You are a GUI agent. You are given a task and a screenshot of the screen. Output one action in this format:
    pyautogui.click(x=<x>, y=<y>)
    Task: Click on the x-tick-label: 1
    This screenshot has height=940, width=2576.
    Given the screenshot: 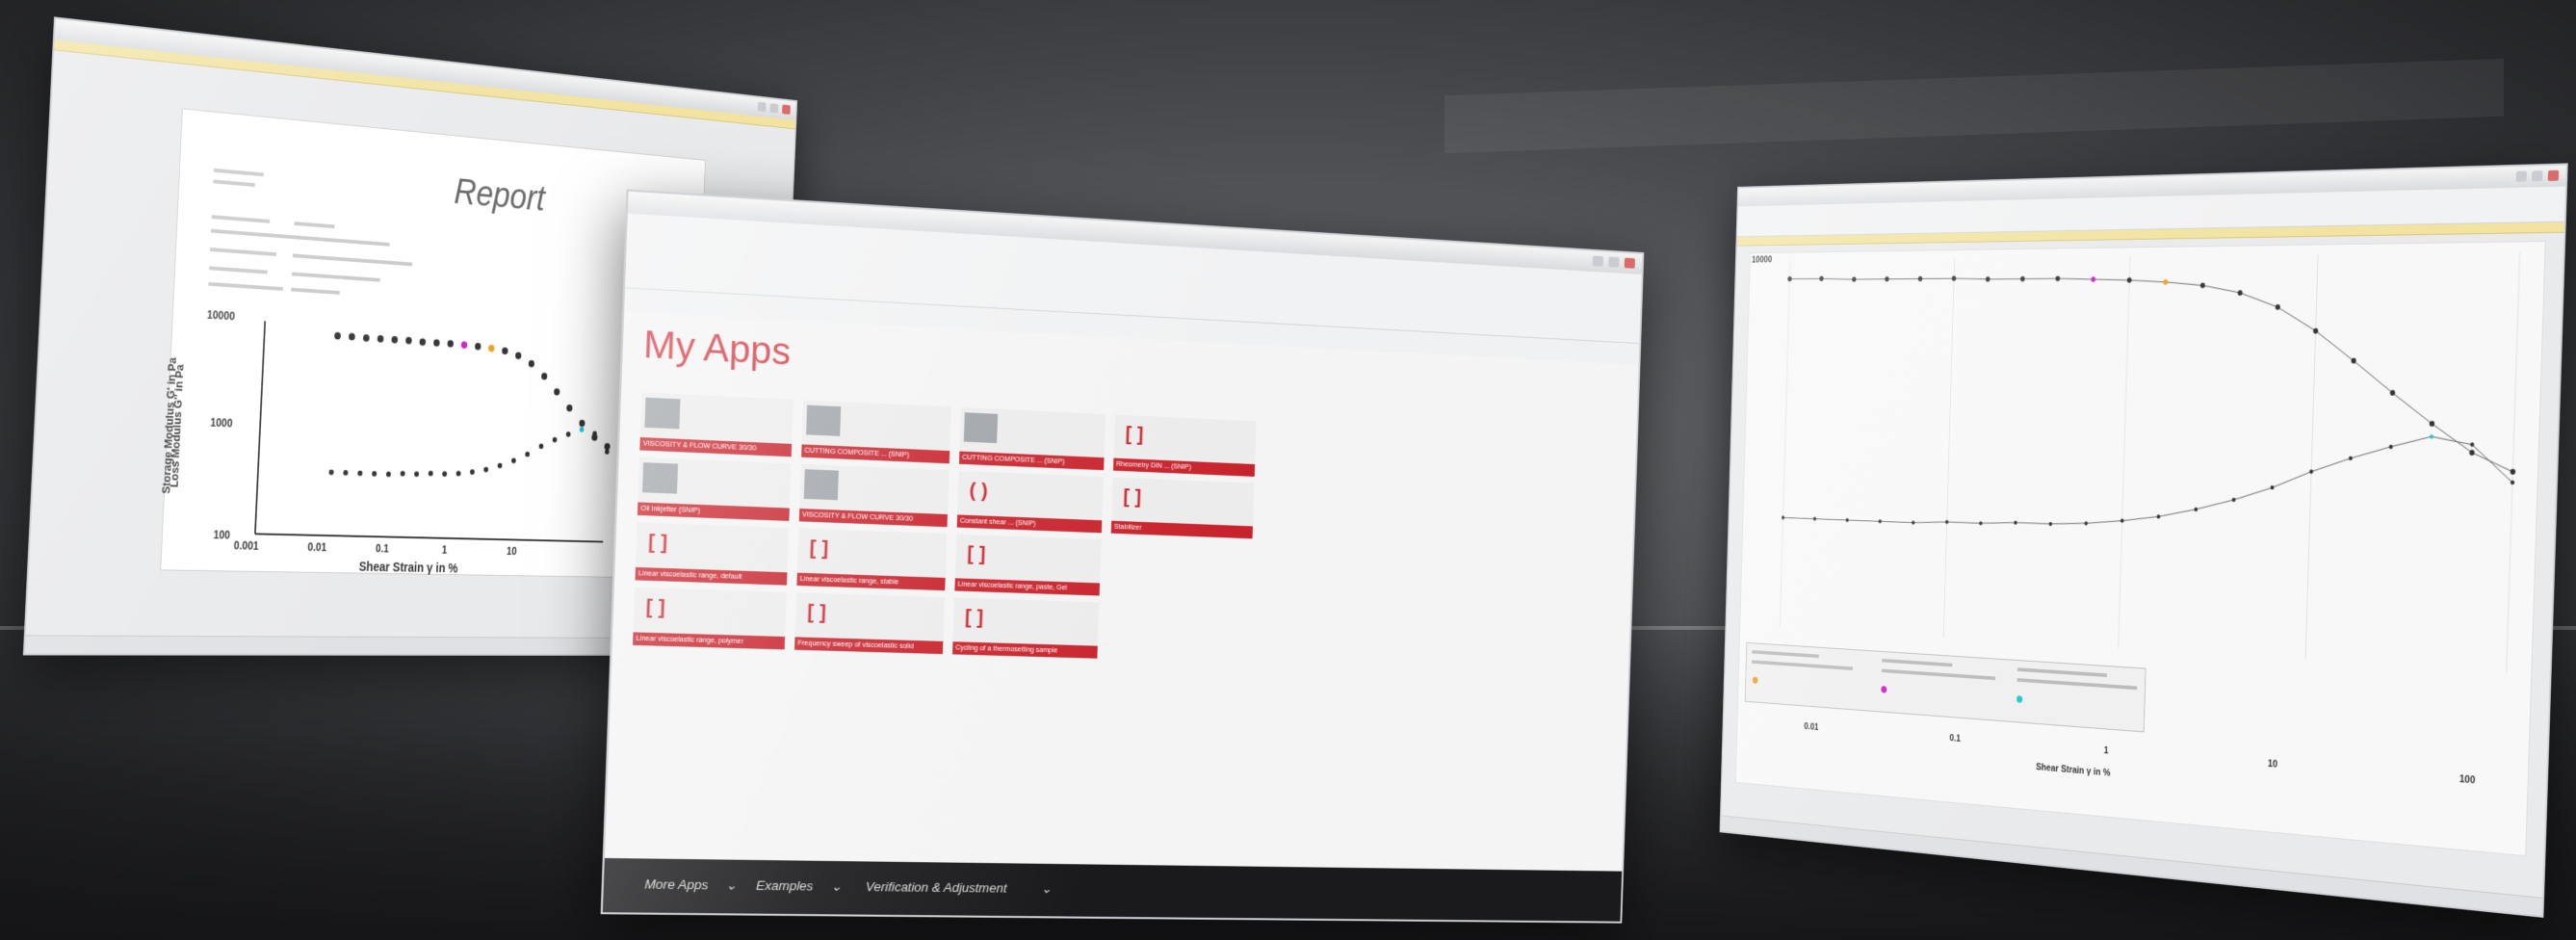 What is the action you would take?
    pyautogui.click(x=2106, y=750)
    